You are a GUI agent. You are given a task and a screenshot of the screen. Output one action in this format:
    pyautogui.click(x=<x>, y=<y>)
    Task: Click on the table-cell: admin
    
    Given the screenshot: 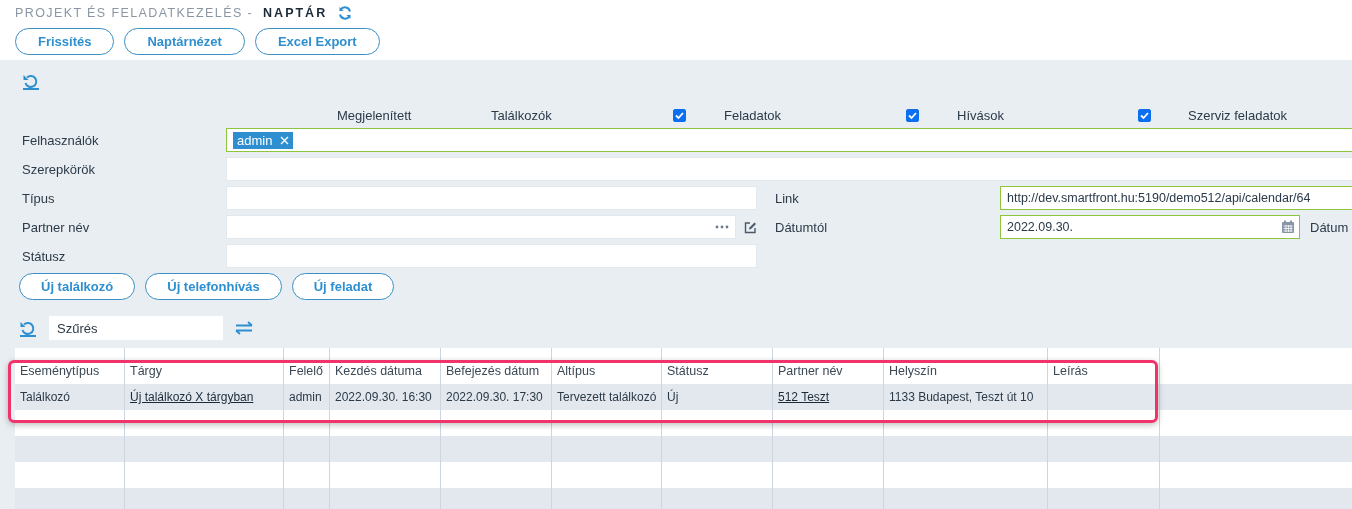 What is the action you would take?
    pyautogui.click(x=305, y=397)
    